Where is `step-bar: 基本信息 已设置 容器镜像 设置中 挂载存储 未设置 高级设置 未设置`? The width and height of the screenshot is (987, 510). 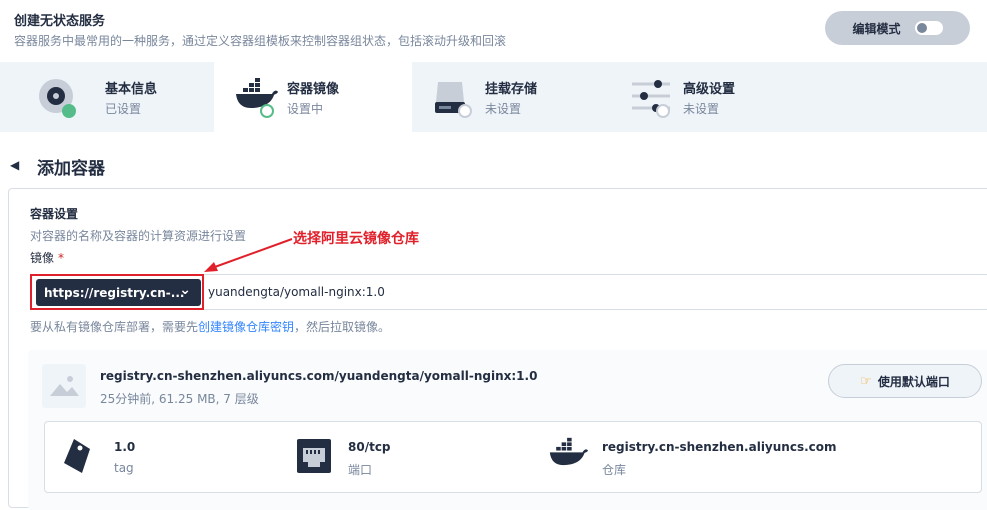 step-bar: 基本信息 已设置 容器镜像 设置中 挂载存储 未设置 高级设置 未设置 is located at coordinates (493, 97).